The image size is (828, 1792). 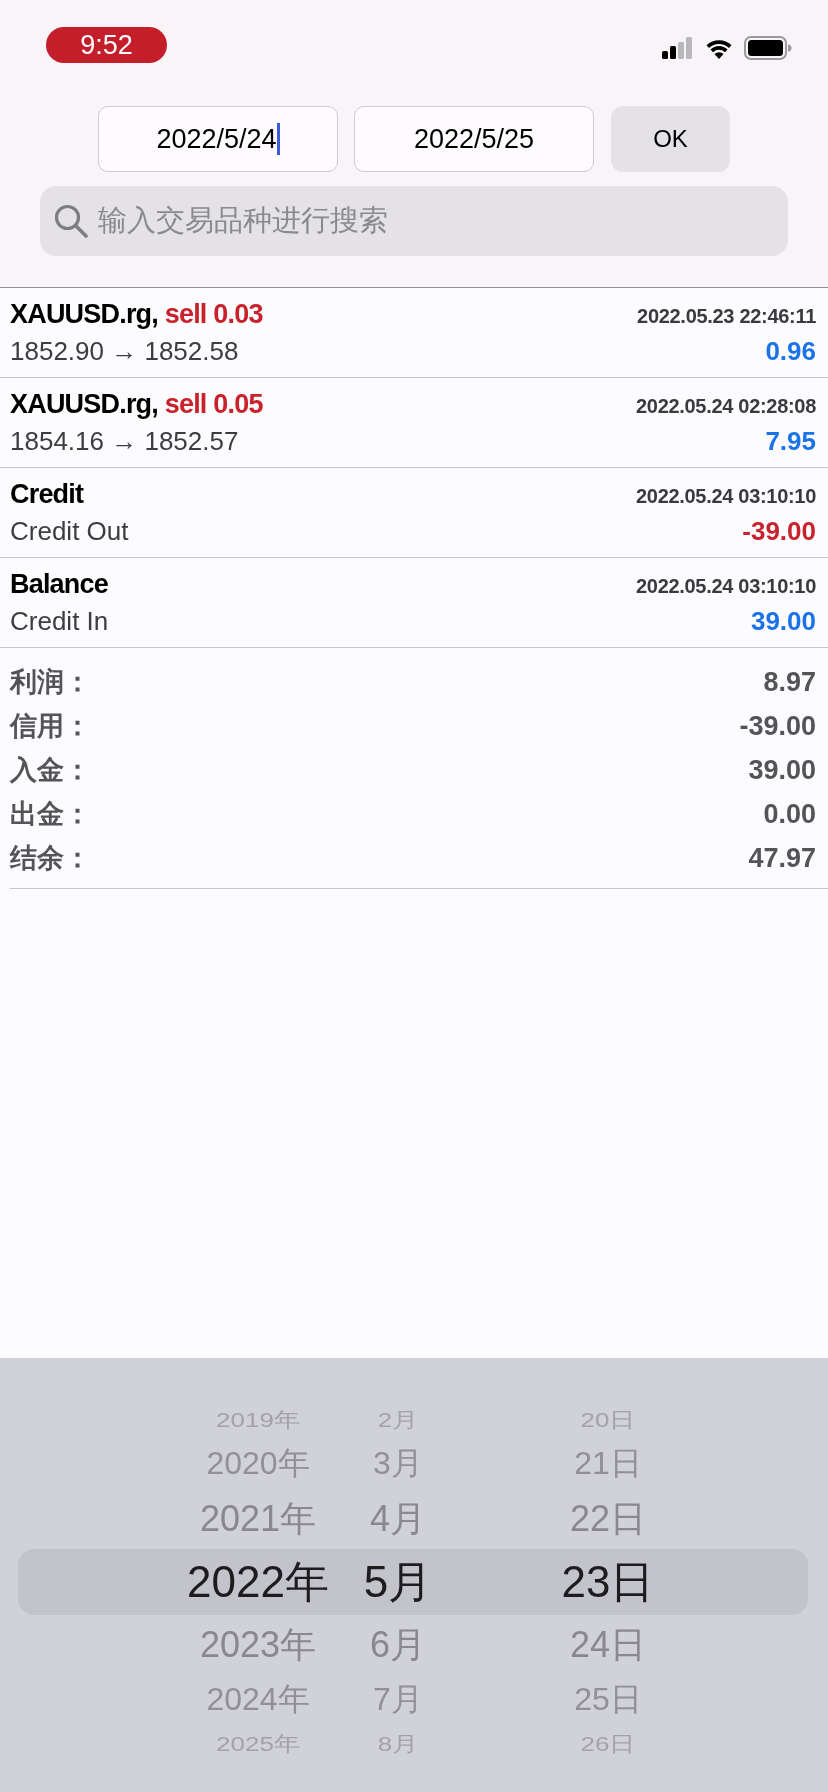 What do you see at coordinates (608, 1699) in the screenshot?
I see `day-option: 25日` at bounding box center [608, 1699].